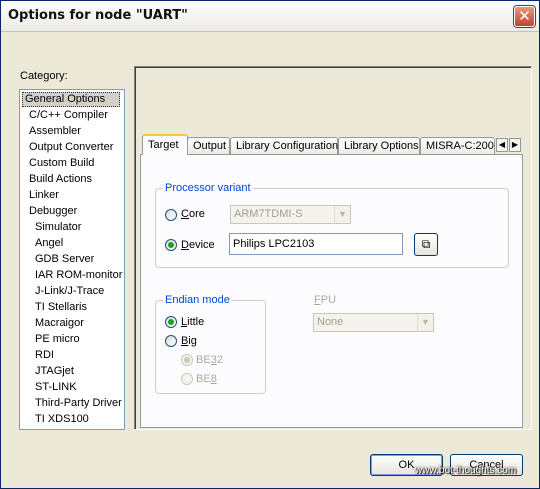 This screenshot has width=540, height=489. What do you see at coordinates (373, 322) in the screenshot?
I see `fpu-select: None ▼` at bounding box center [373, 322].